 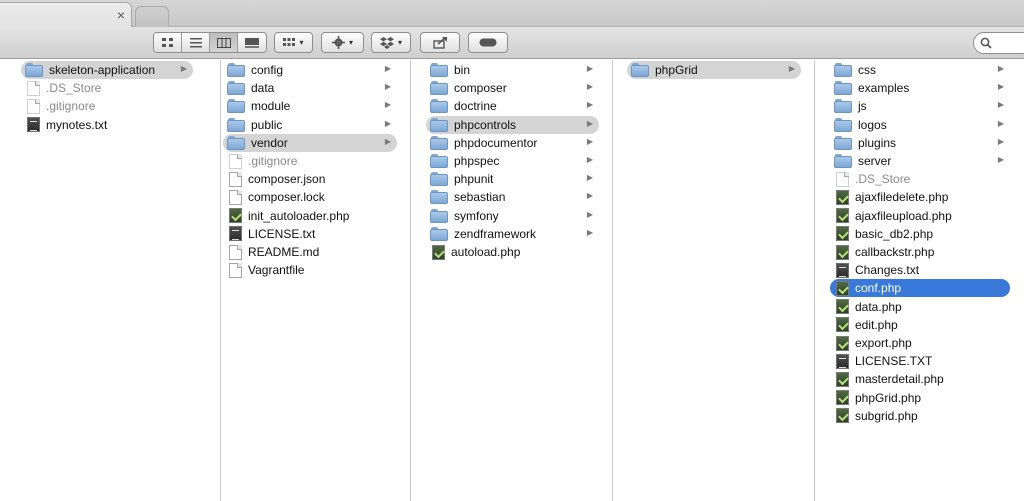 I want to click on file-row: phpGrid ▶, so click(x=714, y=70).